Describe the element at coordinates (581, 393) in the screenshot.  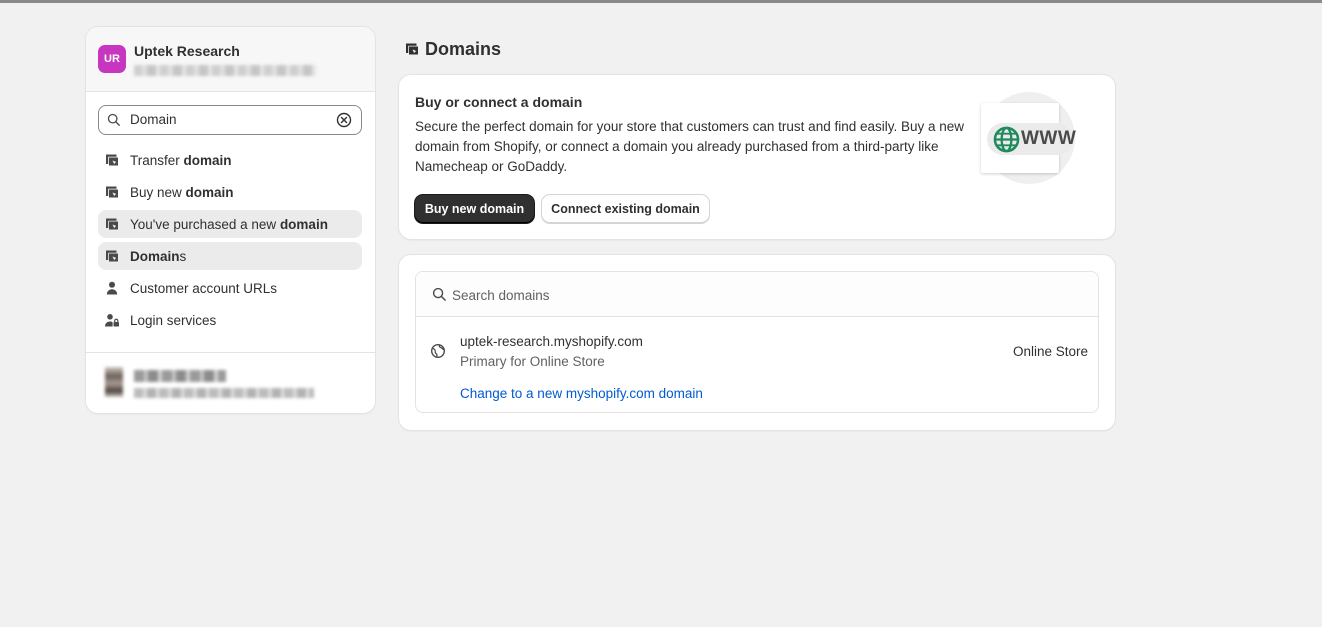
I see `change-myshopify-domain-link: Change to a new myshopify.com domain` at that location.